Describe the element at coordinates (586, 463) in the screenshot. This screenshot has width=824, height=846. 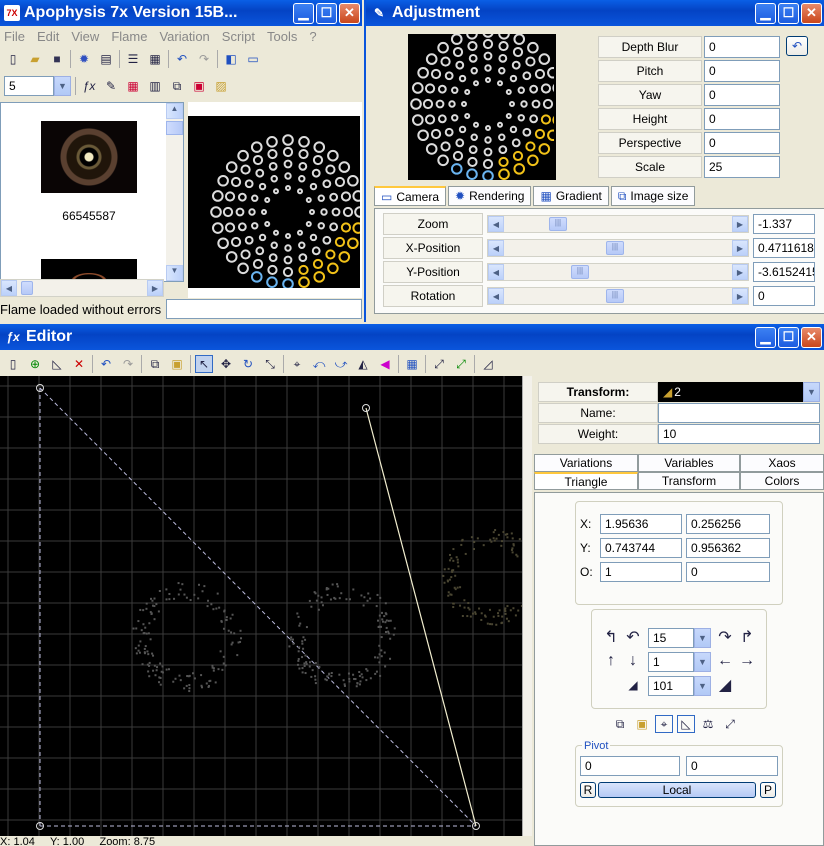
I see `tab-variations: Variations` at that location.